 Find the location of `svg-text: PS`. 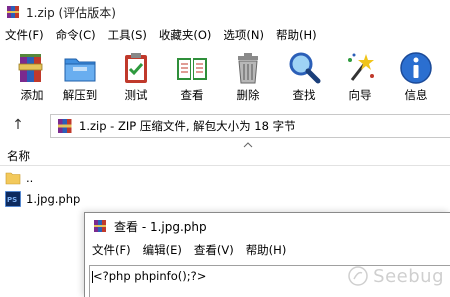

svg-text: PS is located at coordinates (12, 200).